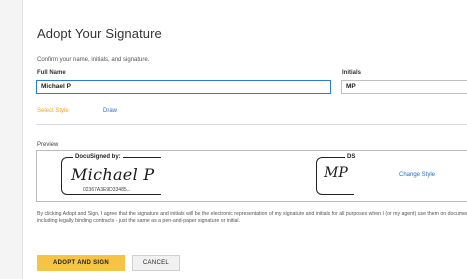  I want to click on tab-select-style: Select Style, so click(53, 111).